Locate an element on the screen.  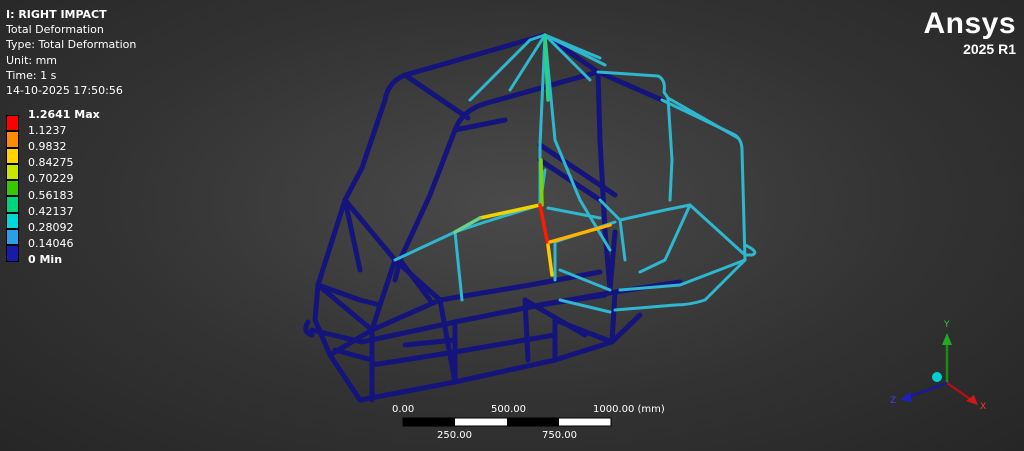
analysis-title: I: RIGHT IMPACT is located at coordinates (56, 14).